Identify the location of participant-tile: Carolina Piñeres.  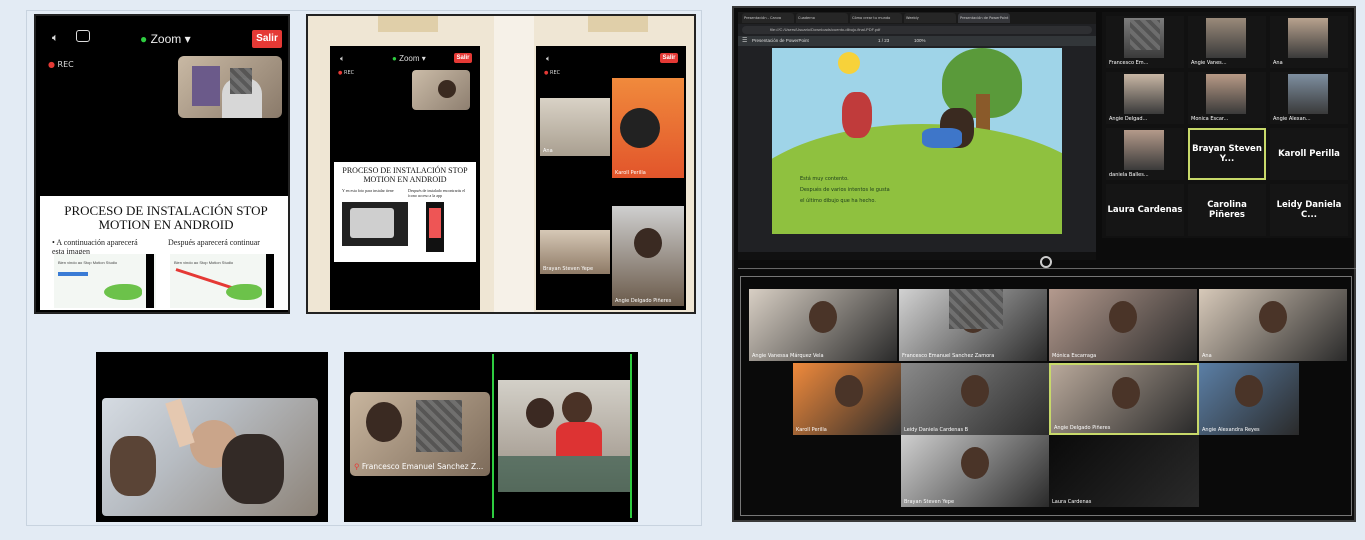
(1227, 210).